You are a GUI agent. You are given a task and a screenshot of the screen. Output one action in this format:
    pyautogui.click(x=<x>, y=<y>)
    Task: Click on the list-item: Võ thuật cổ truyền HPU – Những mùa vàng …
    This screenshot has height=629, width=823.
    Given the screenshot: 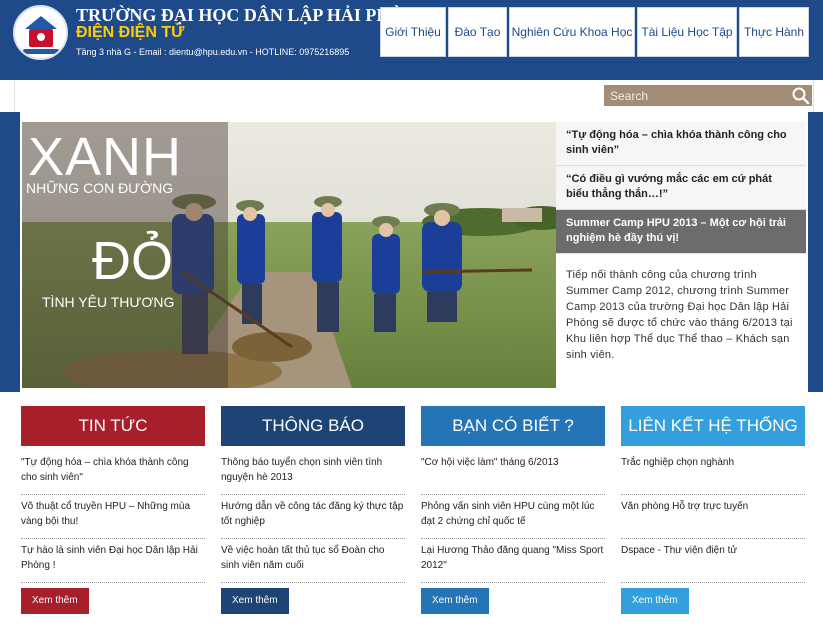 What is the action you would take?
    pyautogui.click(x=113, y=517)
    